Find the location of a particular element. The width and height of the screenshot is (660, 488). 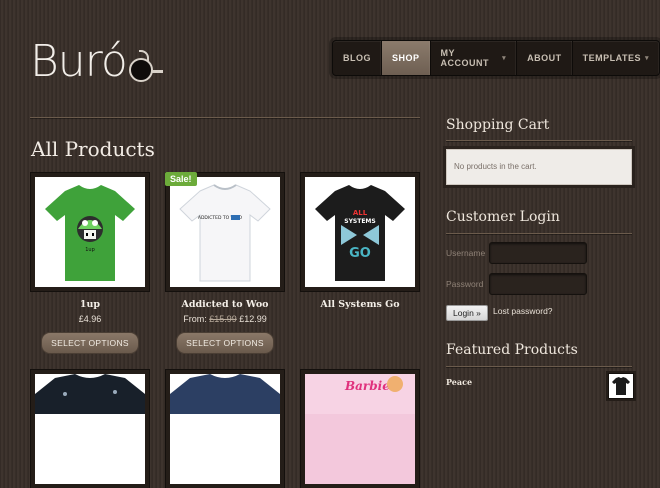

navy-tshirt-icon is located at coordinates (90, 394).